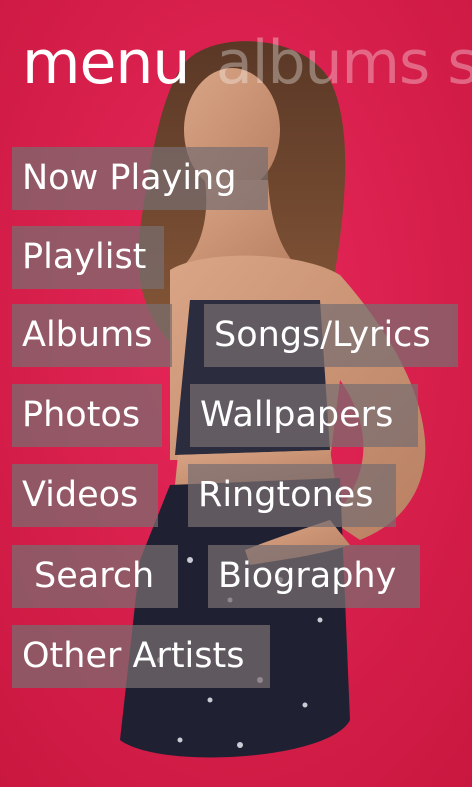  What do you see at coordinates (344, 63) in the screenshot?
I see `pivot-tab-albums: albums s` at bounding box center [344, 63].